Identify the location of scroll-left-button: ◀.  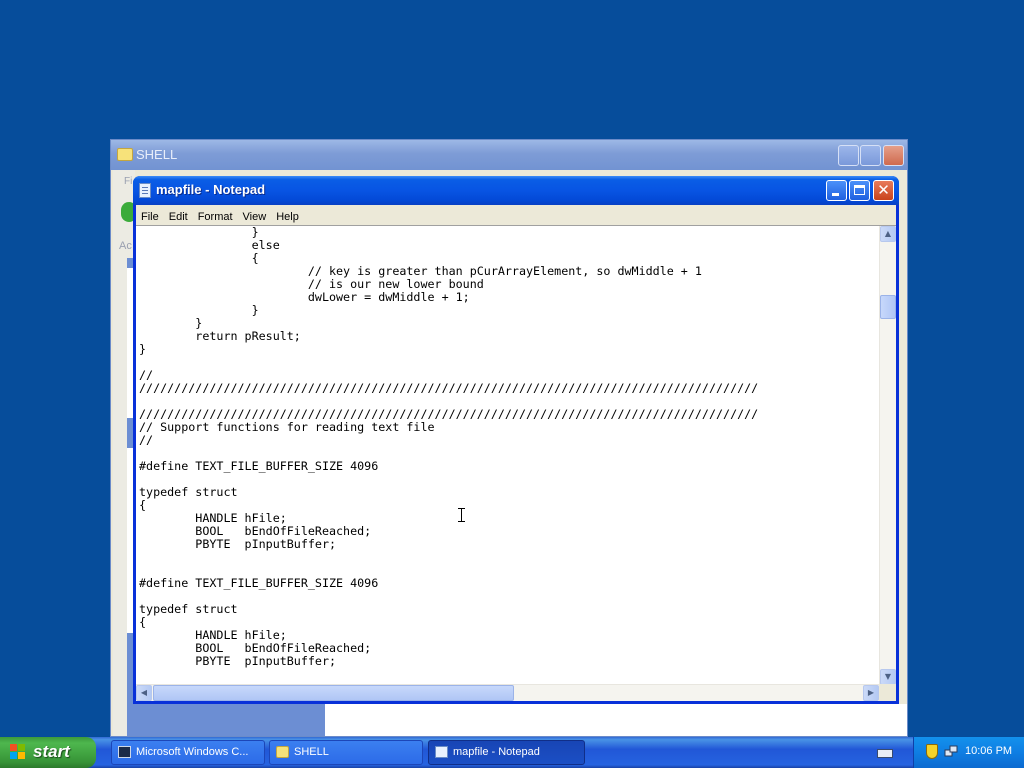
(144, 693).